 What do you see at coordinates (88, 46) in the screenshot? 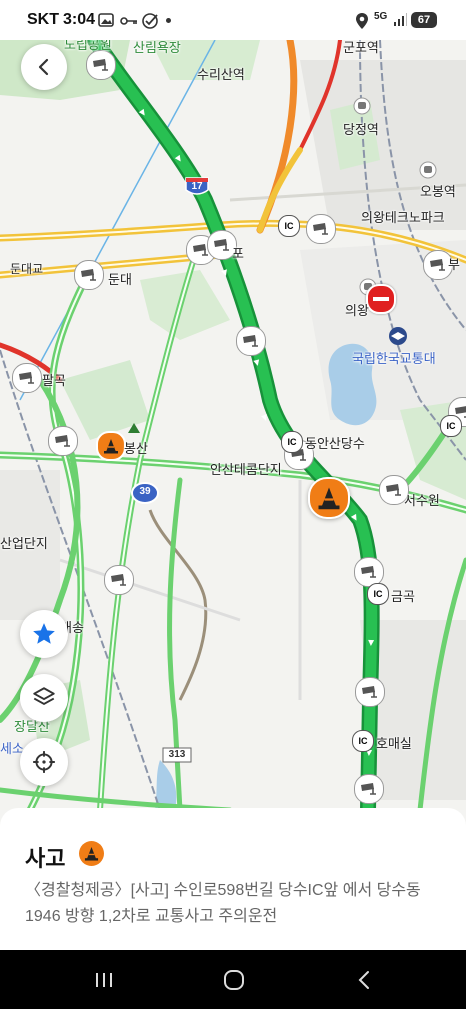
I see `map-label: 도립공원` at bounding box center [88, 46].